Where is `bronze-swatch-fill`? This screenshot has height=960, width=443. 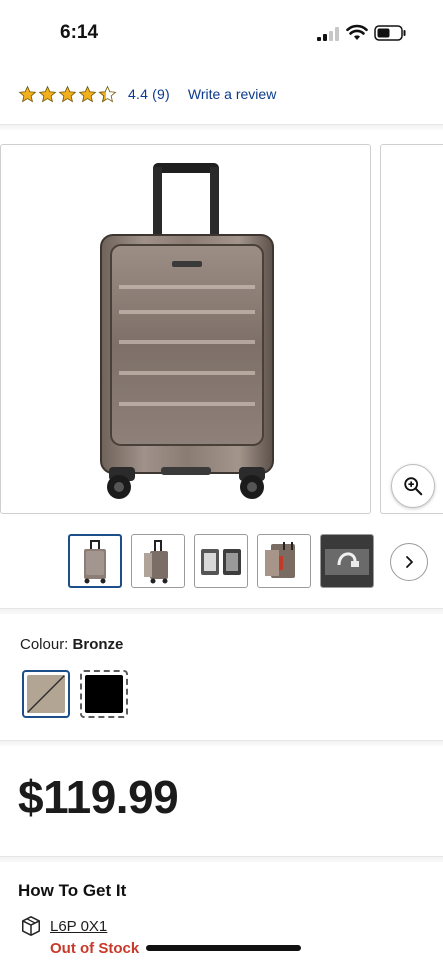 bronze-swatch-fill is located at coordinates (46, 694).